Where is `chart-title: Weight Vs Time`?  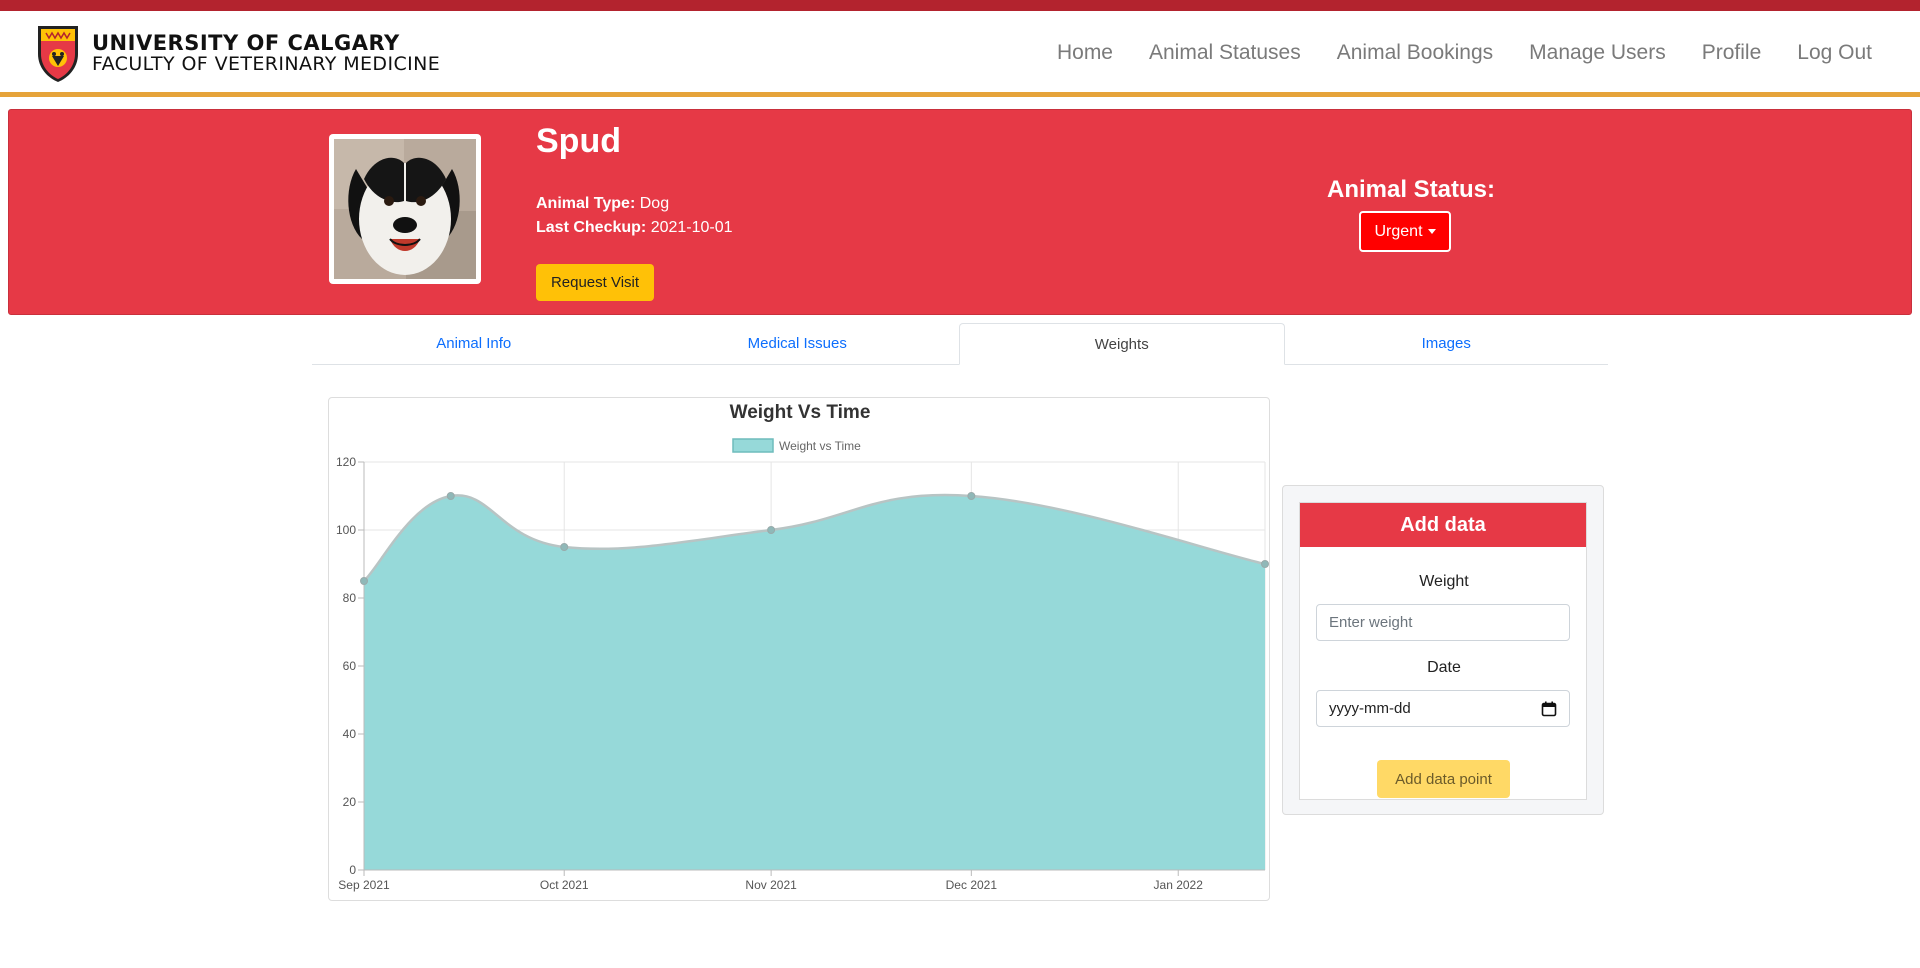 chart-title: Weight Vs Time is located at coordinates (800, 412).